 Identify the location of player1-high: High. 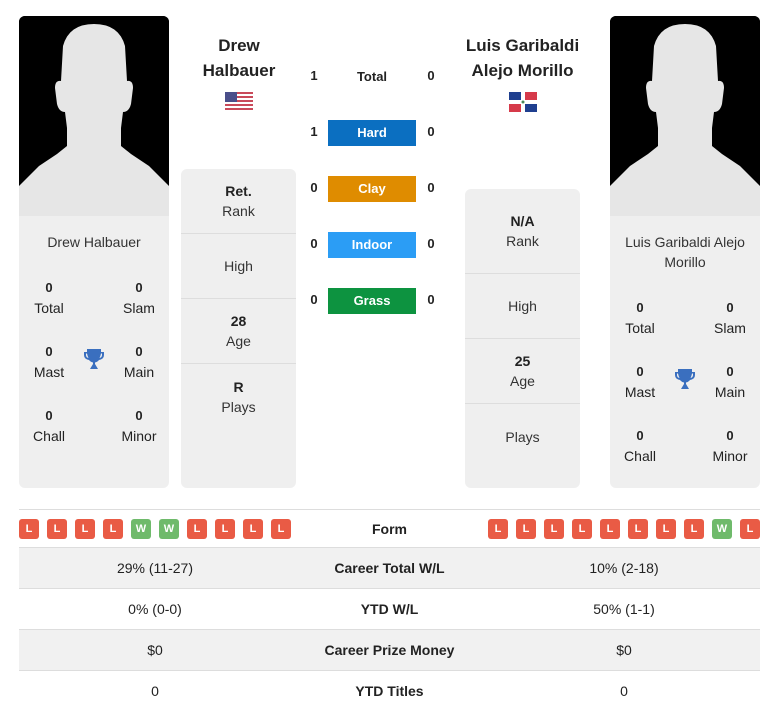
(238, 266).